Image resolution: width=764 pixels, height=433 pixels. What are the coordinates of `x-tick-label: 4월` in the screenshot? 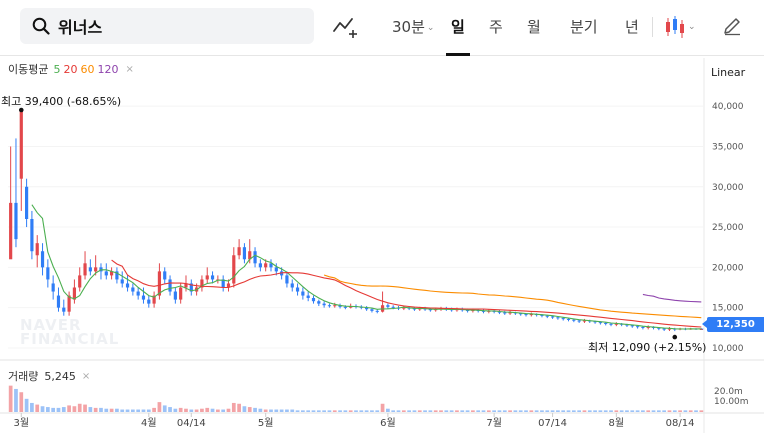 It's located at (149, 423).